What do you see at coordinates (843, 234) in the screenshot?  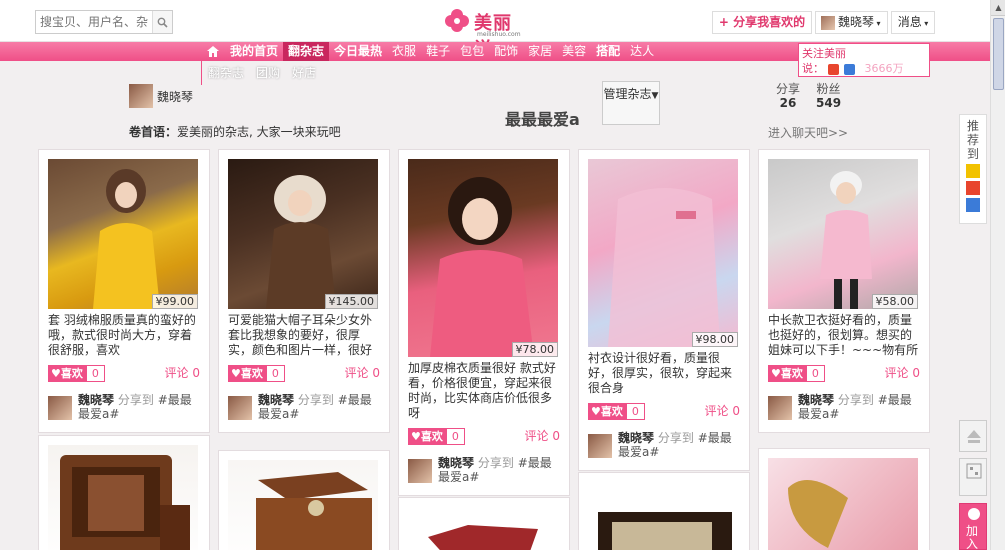 I see `product-image: ¥58.00` at bounding box center [843, 234].